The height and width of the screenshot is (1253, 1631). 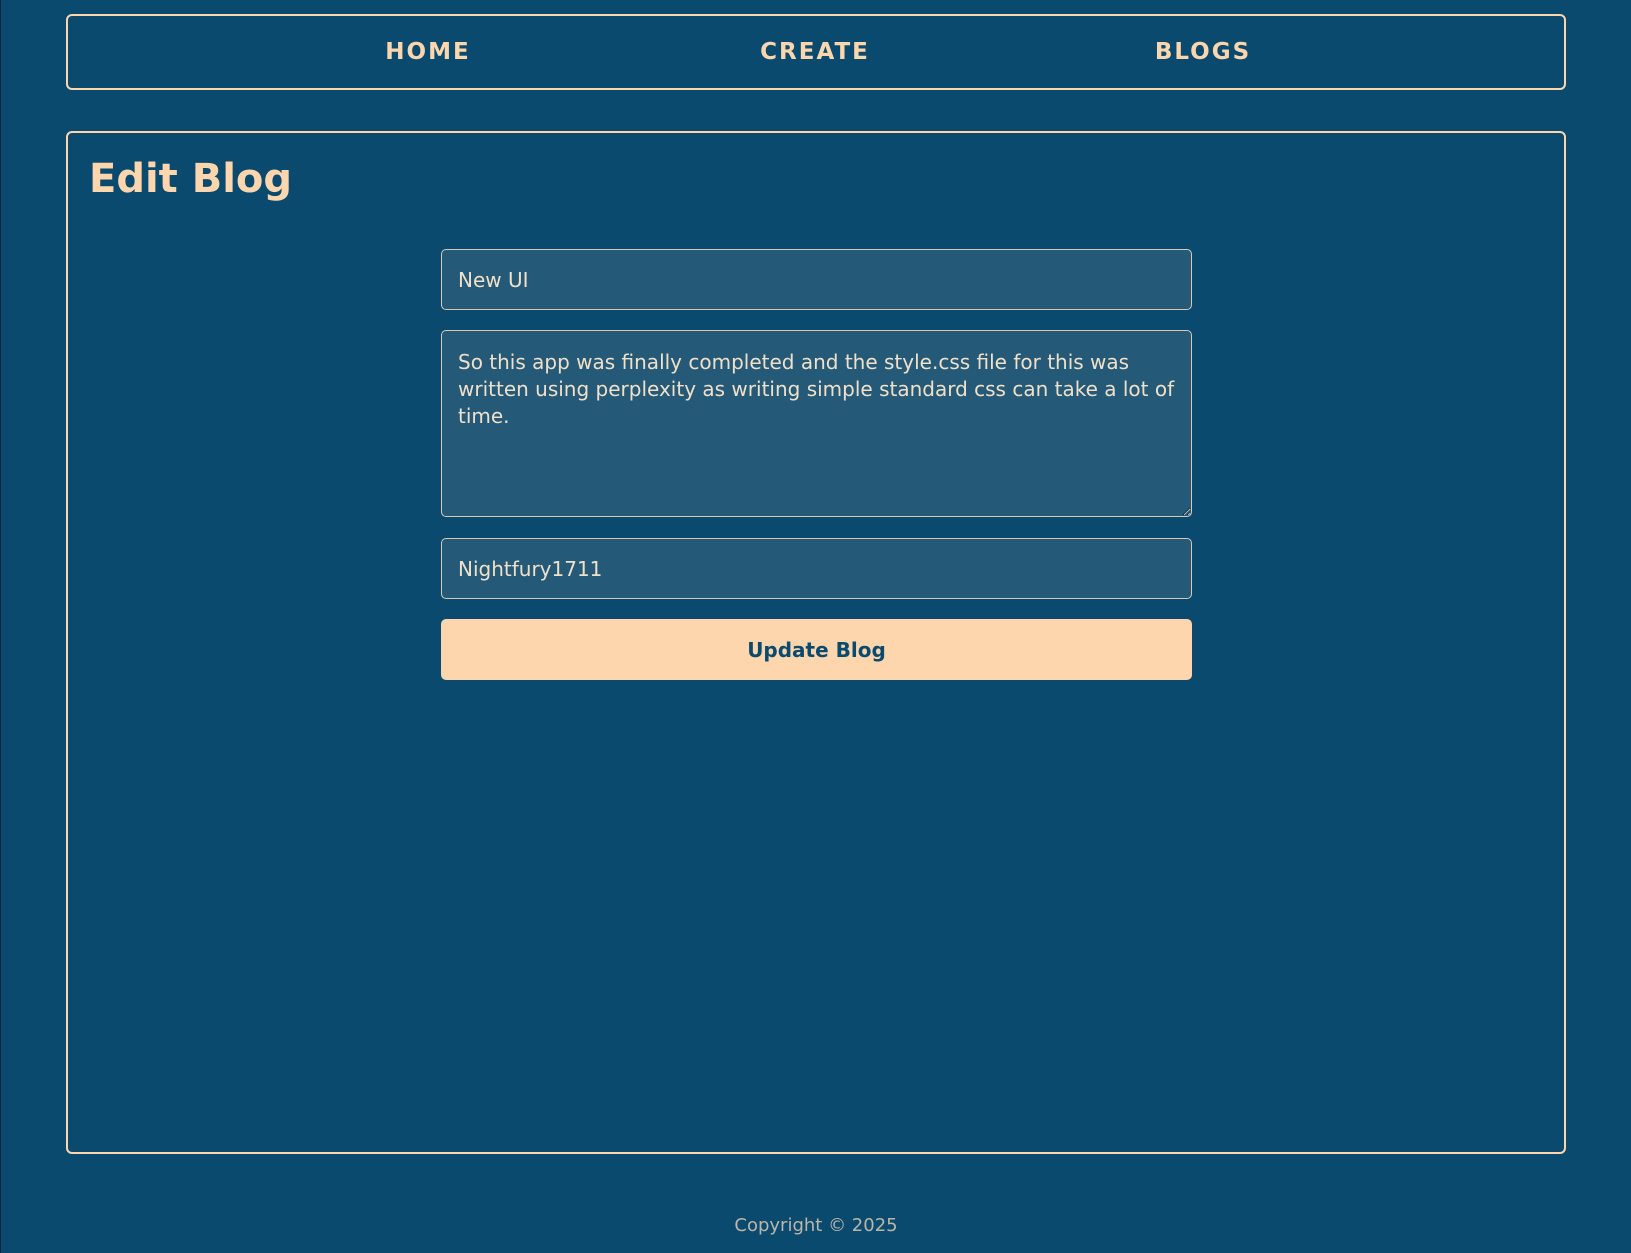 What do you see at coordinates (1203, 52) in the screenshot?
I see `nav-link-blogs: BLOGS` at bounding box center [1203, 52].